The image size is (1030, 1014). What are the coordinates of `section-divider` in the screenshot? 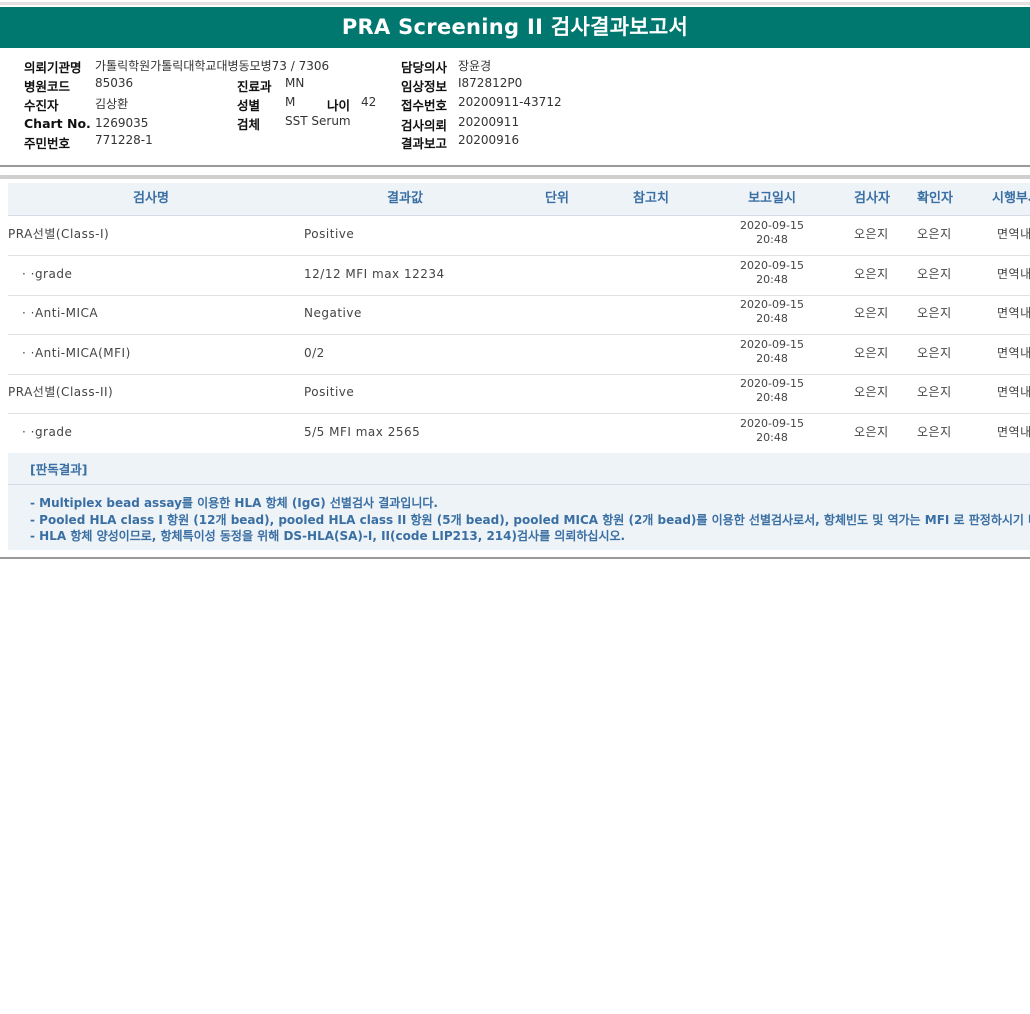 It's located at (515, 166).